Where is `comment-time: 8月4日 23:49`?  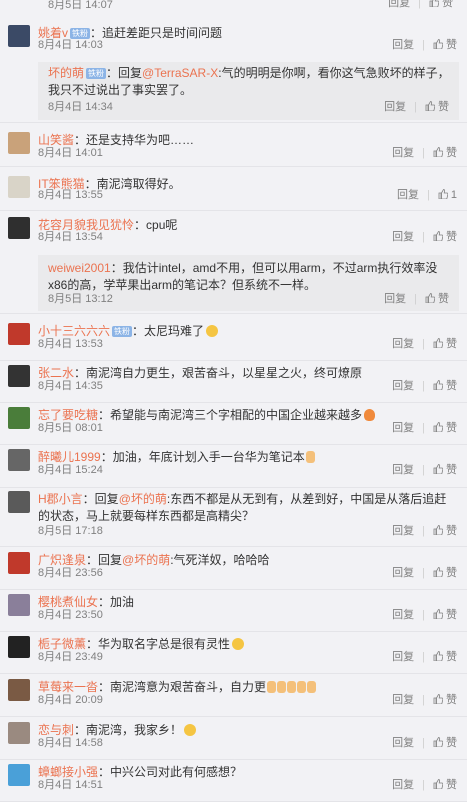 comment-time: 8月4日 23:49 is located at coordinates (70, 657).